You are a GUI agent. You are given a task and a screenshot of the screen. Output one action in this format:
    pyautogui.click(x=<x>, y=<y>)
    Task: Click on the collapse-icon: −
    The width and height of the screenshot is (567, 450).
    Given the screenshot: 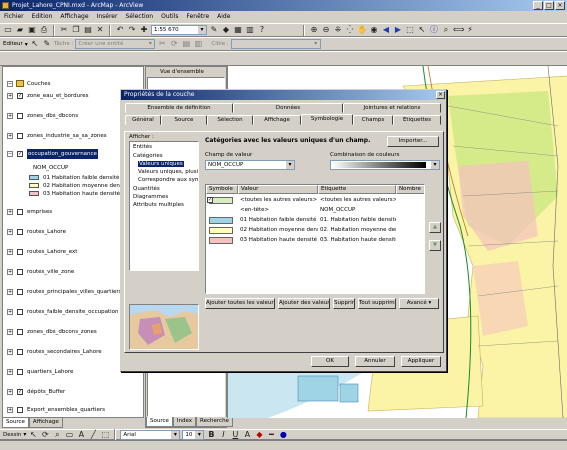 What is the action you would take?
    pyautogui.click(x=10, y=84)
    